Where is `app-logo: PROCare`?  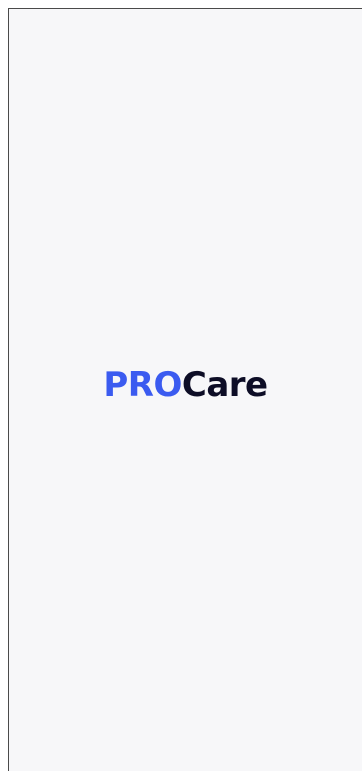
app-logo: PROCare is located at coordinates (185, 385).